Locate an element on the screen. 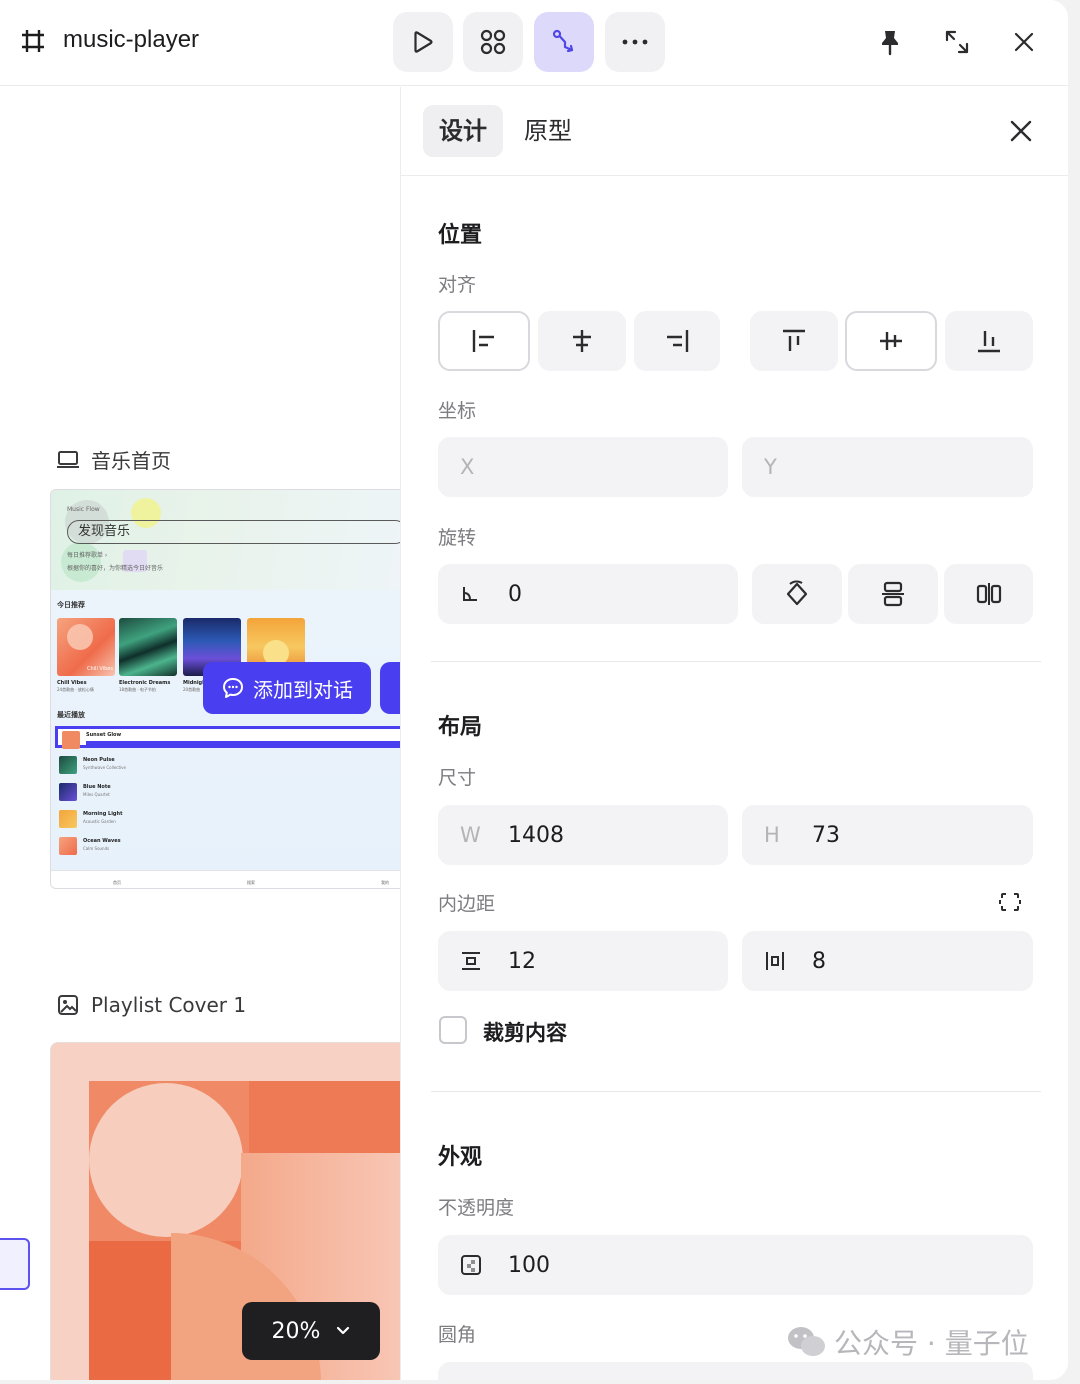  image-icon is located at coordinates (68, 1005).